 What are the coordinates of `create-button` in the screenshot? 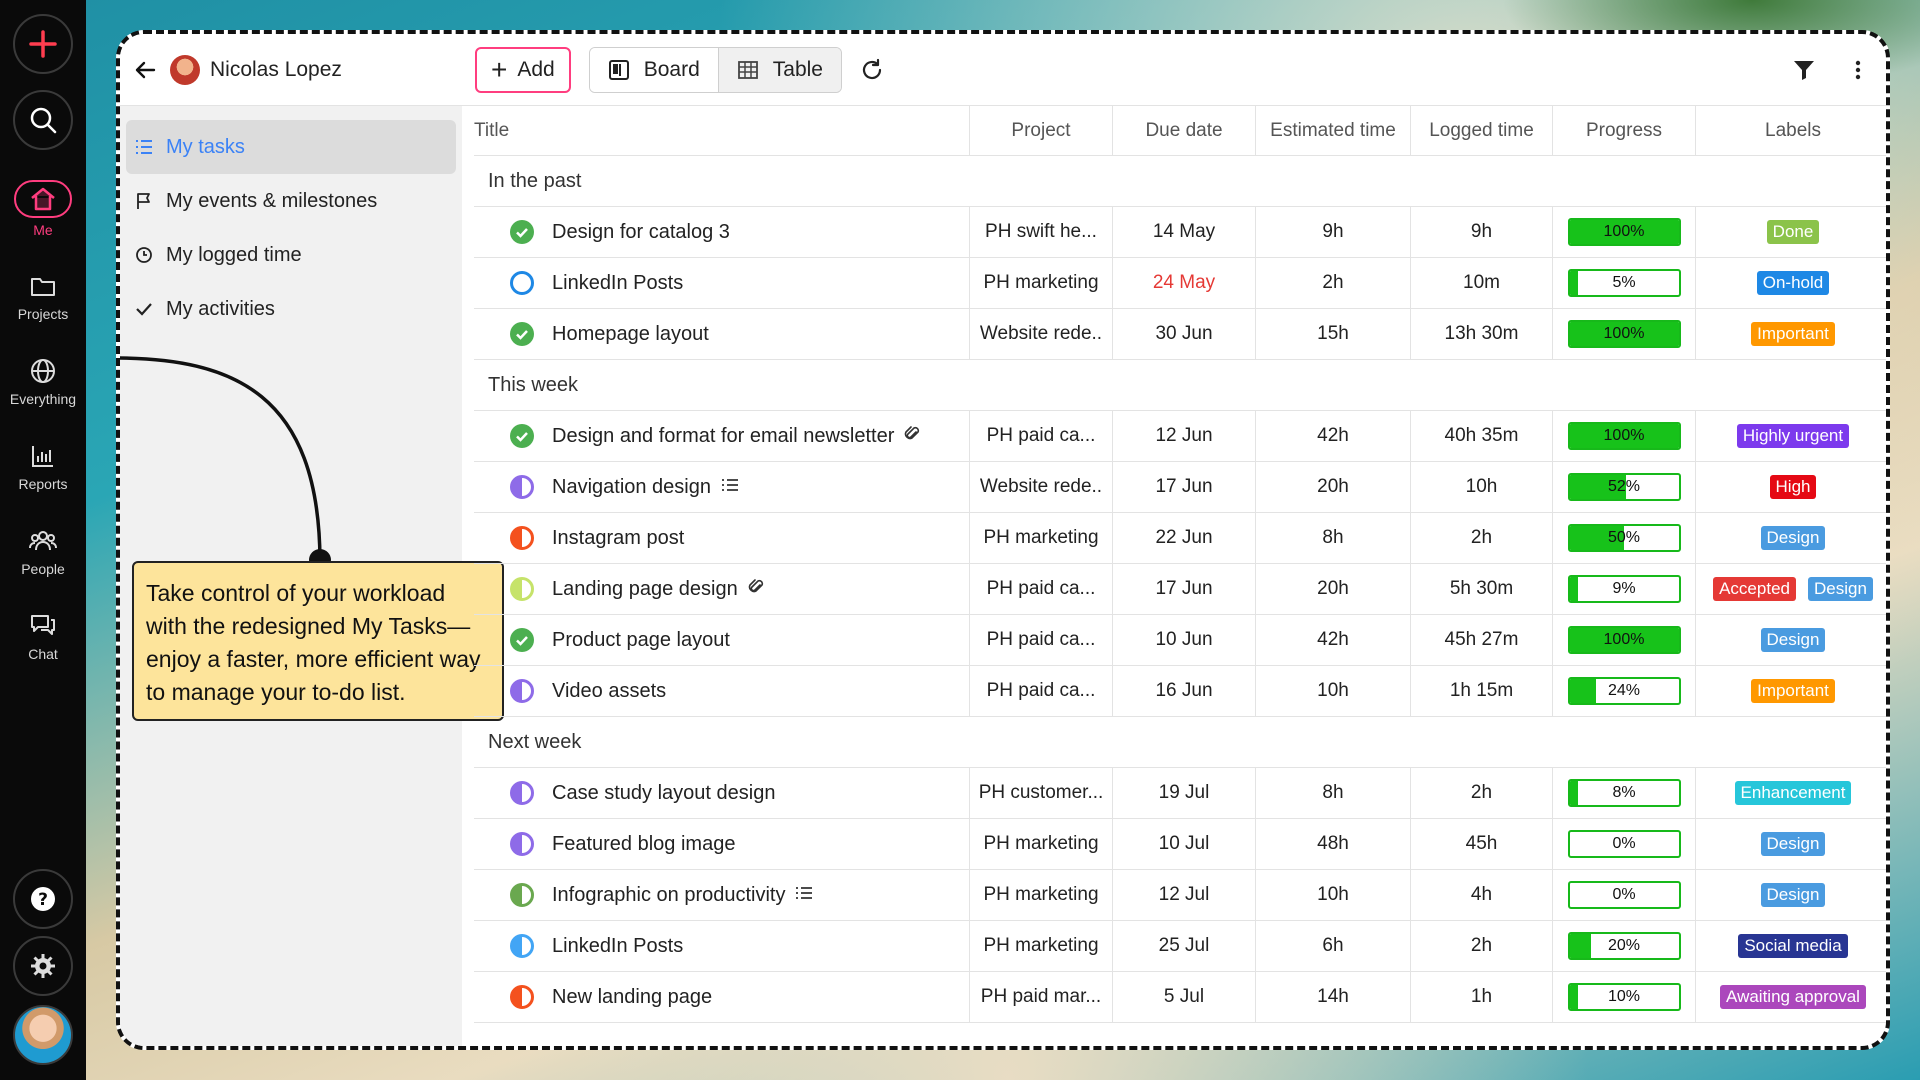 It's located at (43, 44).